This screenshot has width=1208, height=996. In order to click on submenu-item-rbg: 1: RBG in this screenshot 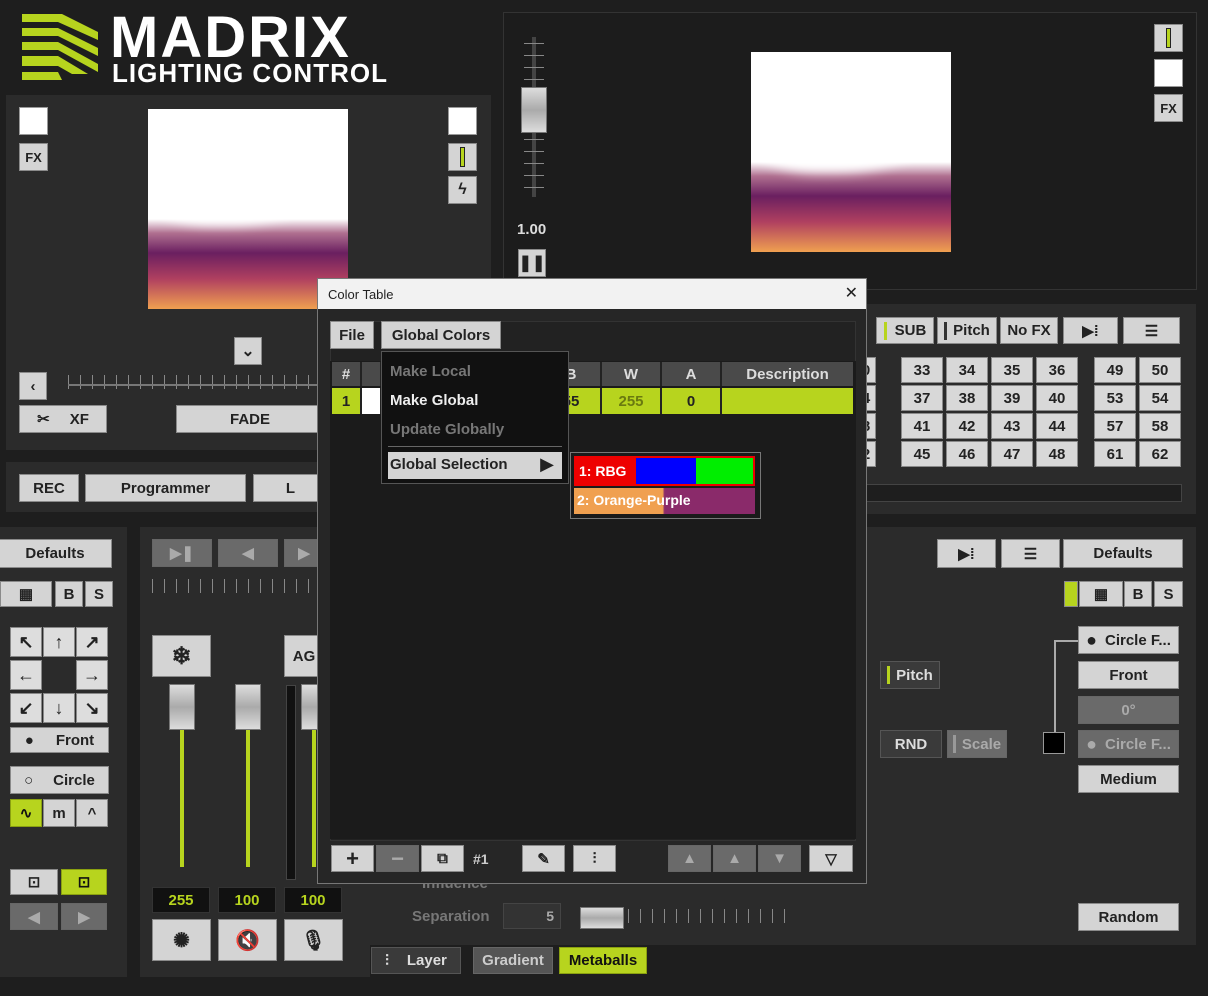, I will do `click(664, 471)`.